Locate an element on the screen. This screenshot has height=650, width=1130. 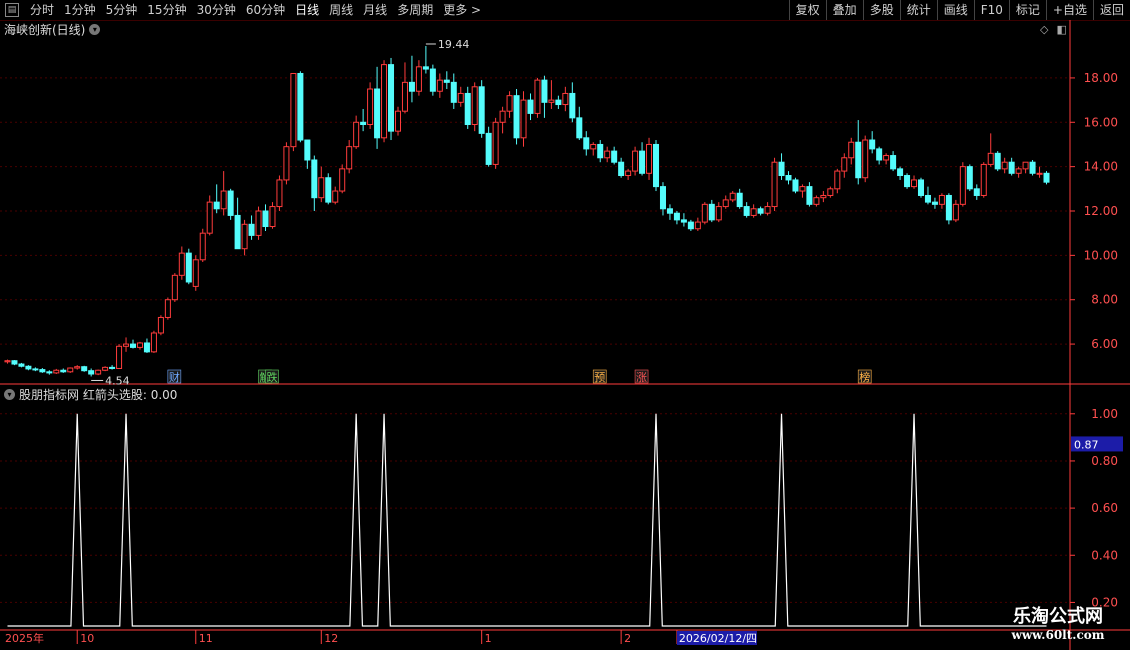
price-tick-label: 16.00 is located at coordinates (1101, 122).